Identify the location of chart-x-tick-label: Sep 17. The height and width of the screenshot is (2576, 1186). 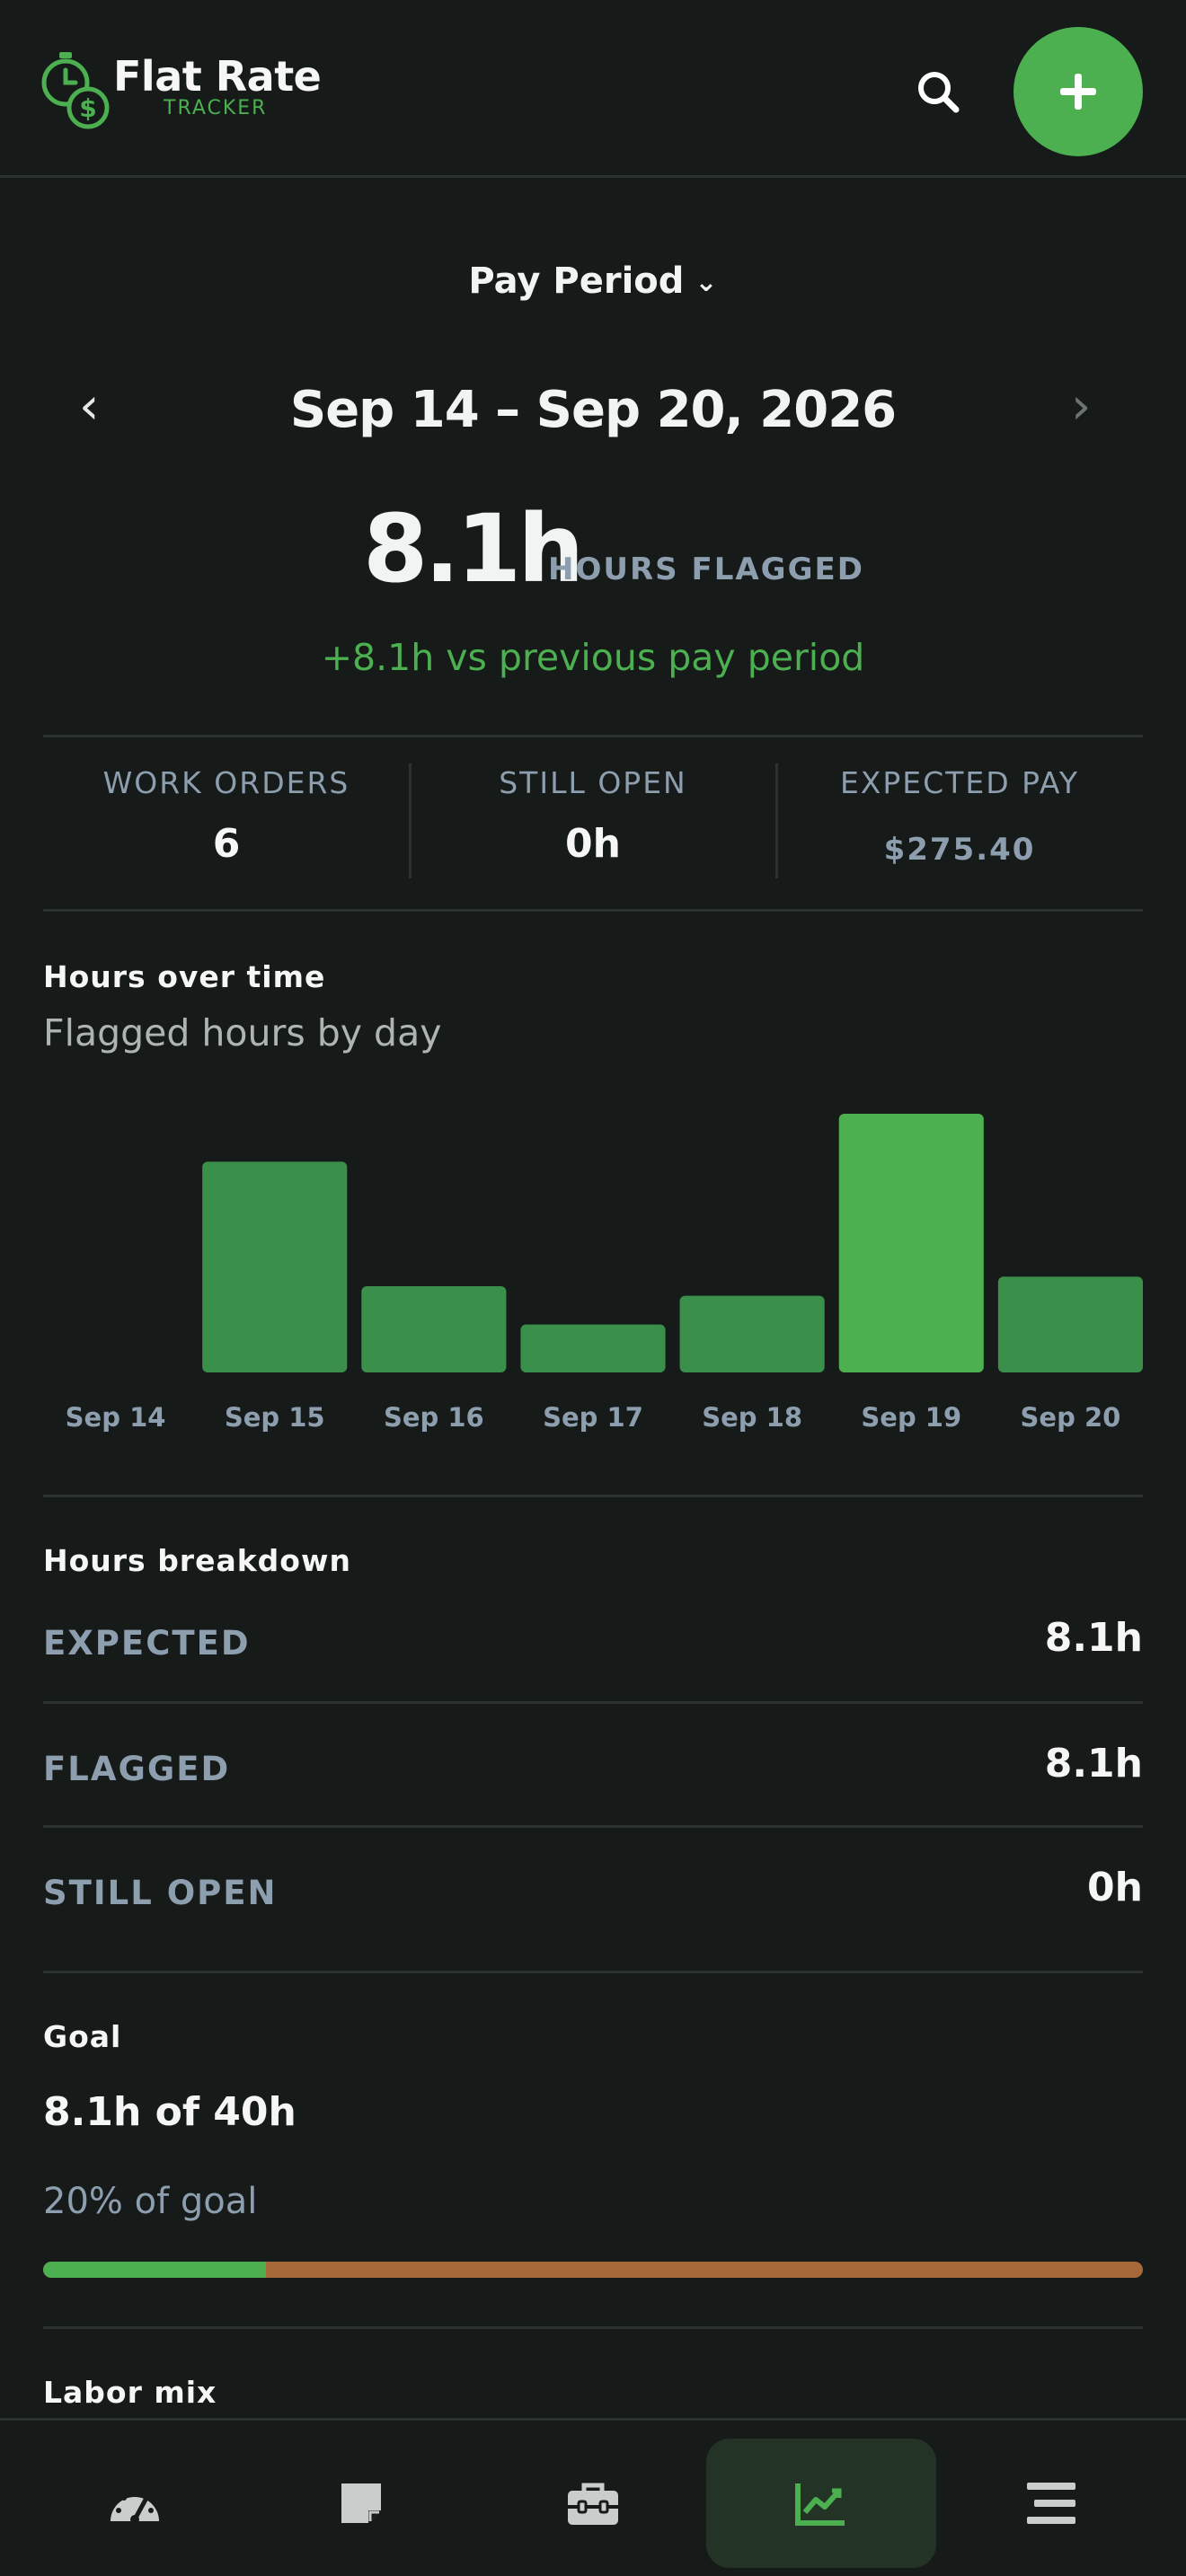
(593, 1417).